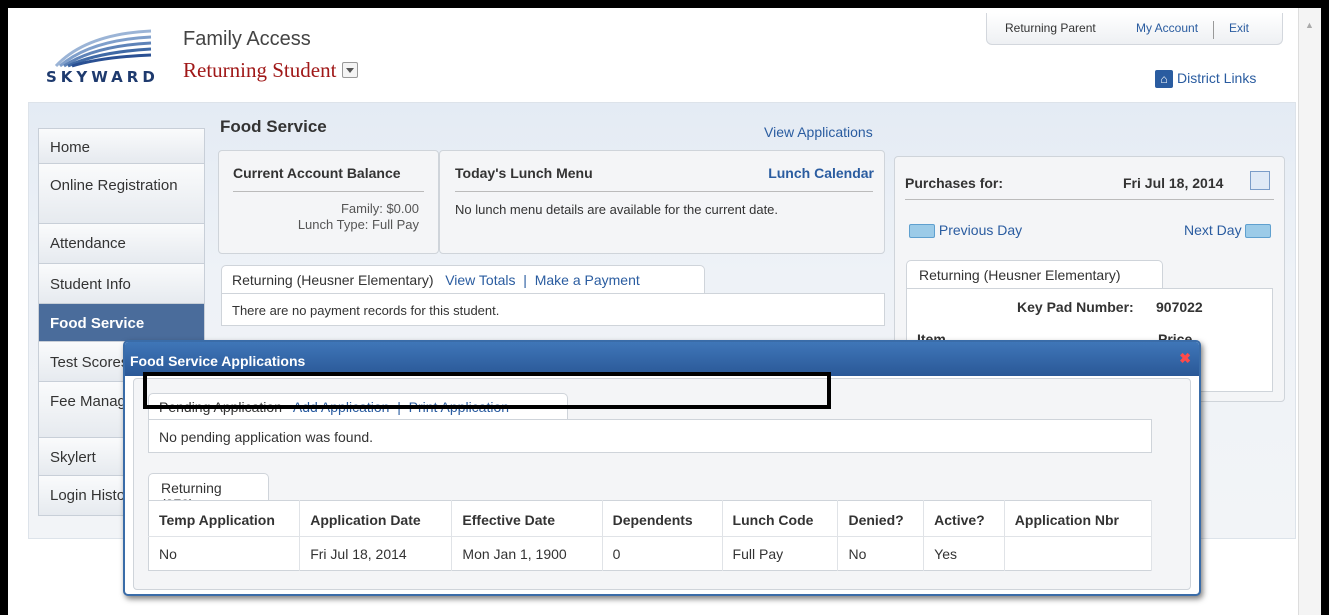 Image resolution: width=1329 pixels, height=615 pixels. What do you see at coordinates (780, 518) in the screenshot?
I see `column-header: Lunch Code` at bounding box center [780, 518].